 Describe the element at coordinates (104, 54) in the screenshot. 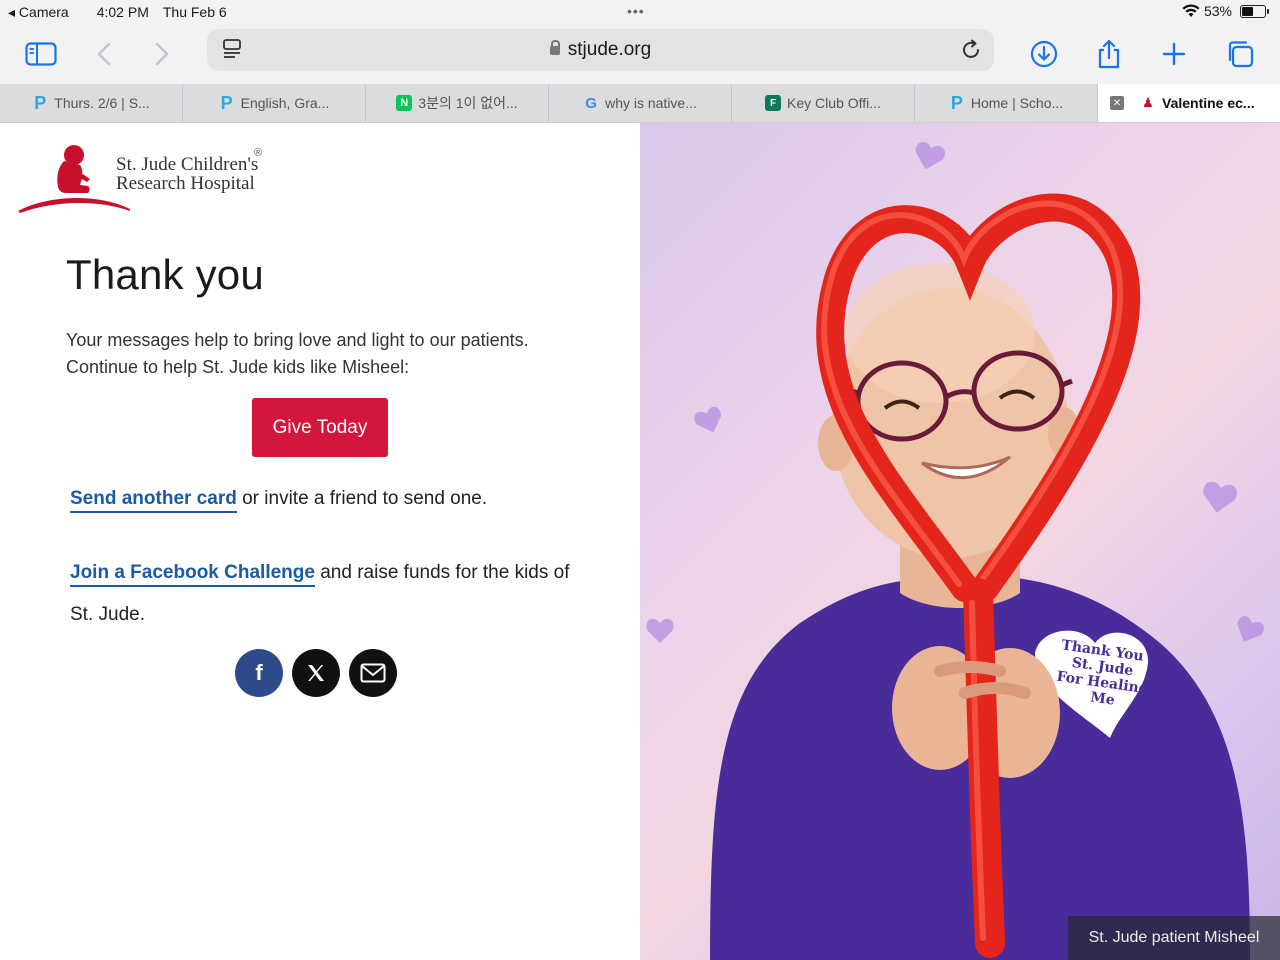

I see `back-arrow-icon` at that location.